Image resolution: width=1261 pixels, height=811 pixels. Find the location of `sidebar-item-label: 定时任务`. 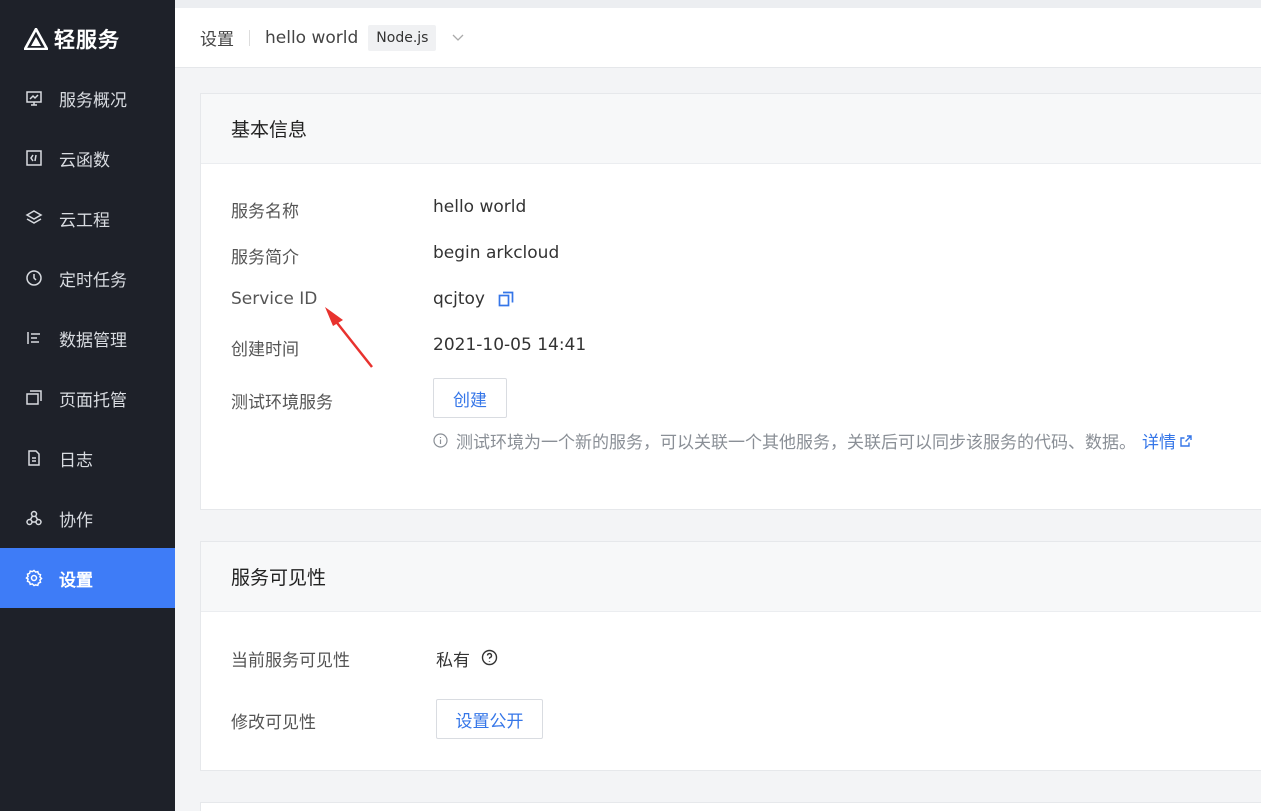

sidebar-item-label: 定时任务 is located at coordinates (93, 280).